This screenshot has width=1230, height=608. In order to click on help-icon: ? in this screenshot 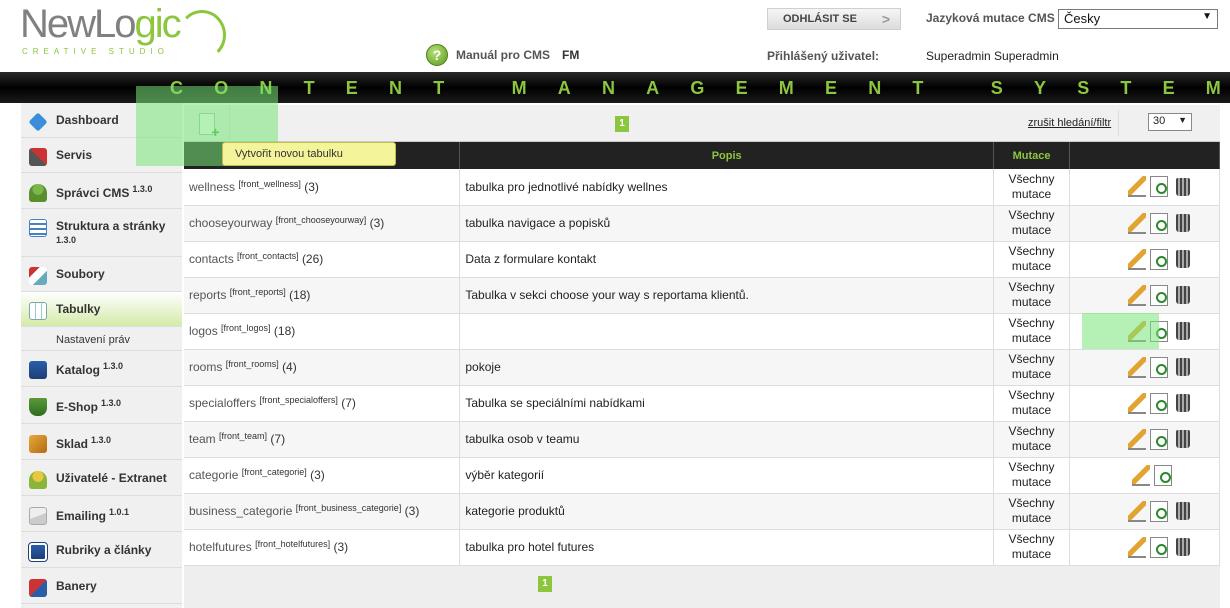, I will do `click(437, 55)`.